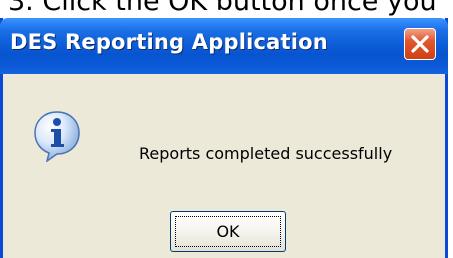  I want to click on ok-button-label: OK, so click(228, 231).